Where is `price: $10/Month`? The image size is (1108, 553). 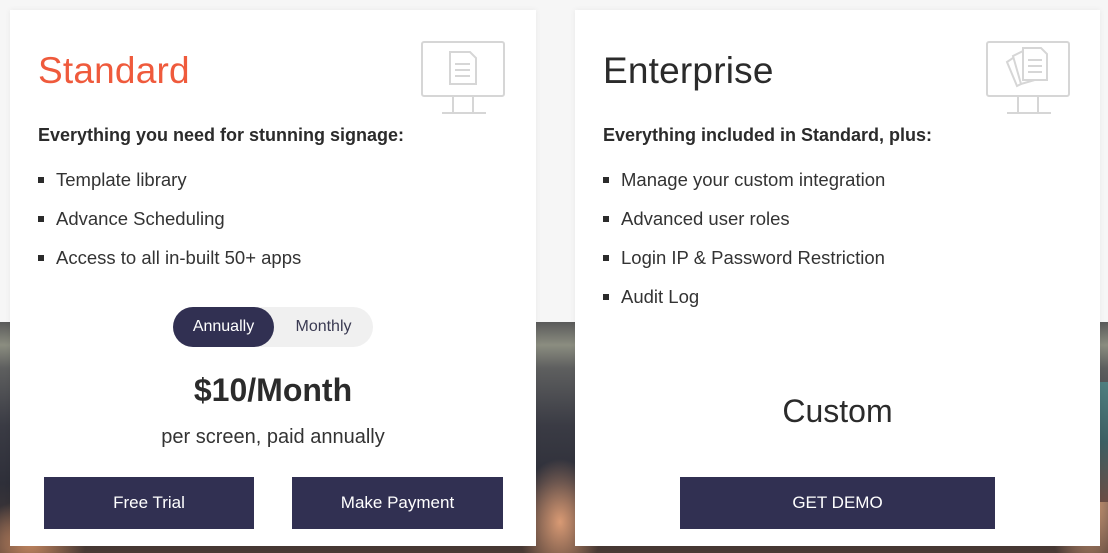
price: $10/Month is located at coordinates (273, 390).